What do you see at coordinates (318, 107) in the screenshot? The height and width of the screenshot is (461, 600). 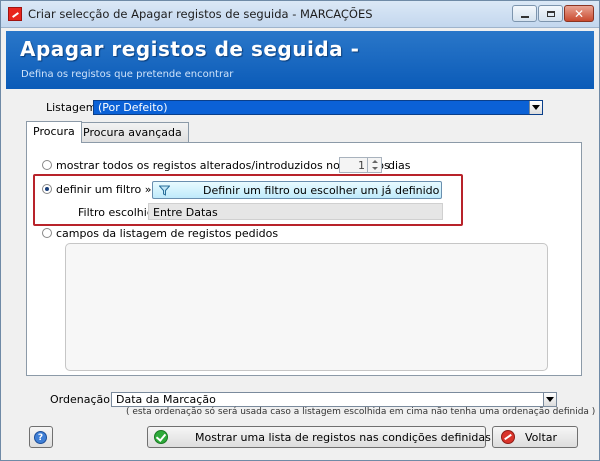 I see `listagem-select: (Por Defeito)` at bounding box center [318, 107].